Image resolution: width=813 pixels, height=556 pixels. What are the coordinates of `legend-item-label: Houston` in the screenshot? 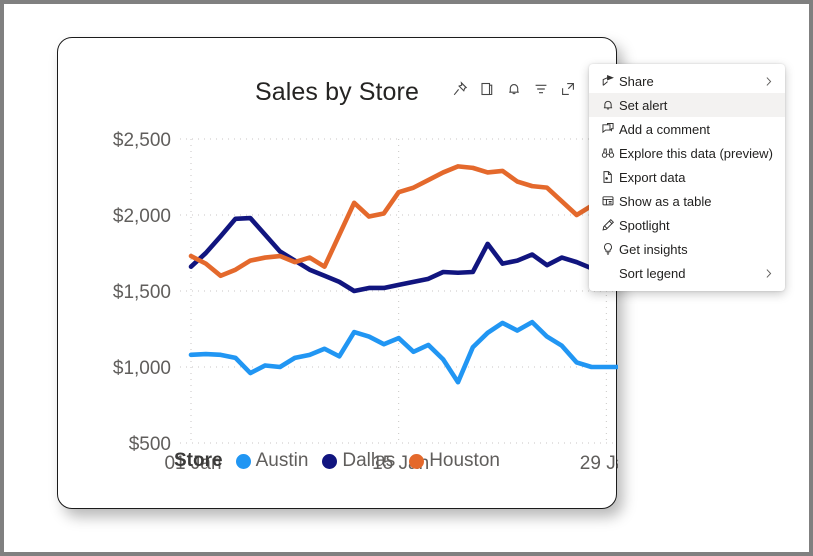 It's located at (464, 460).